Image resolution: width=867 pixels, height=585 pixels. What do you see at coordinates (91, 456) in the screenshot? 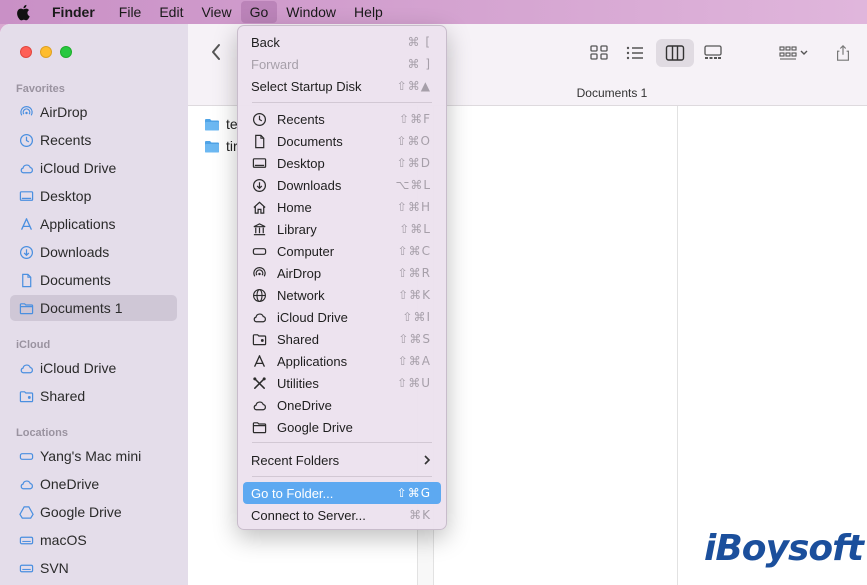
I see `sidebar-item-label: Yang's Mac mini` at bounding box center [91, 456].